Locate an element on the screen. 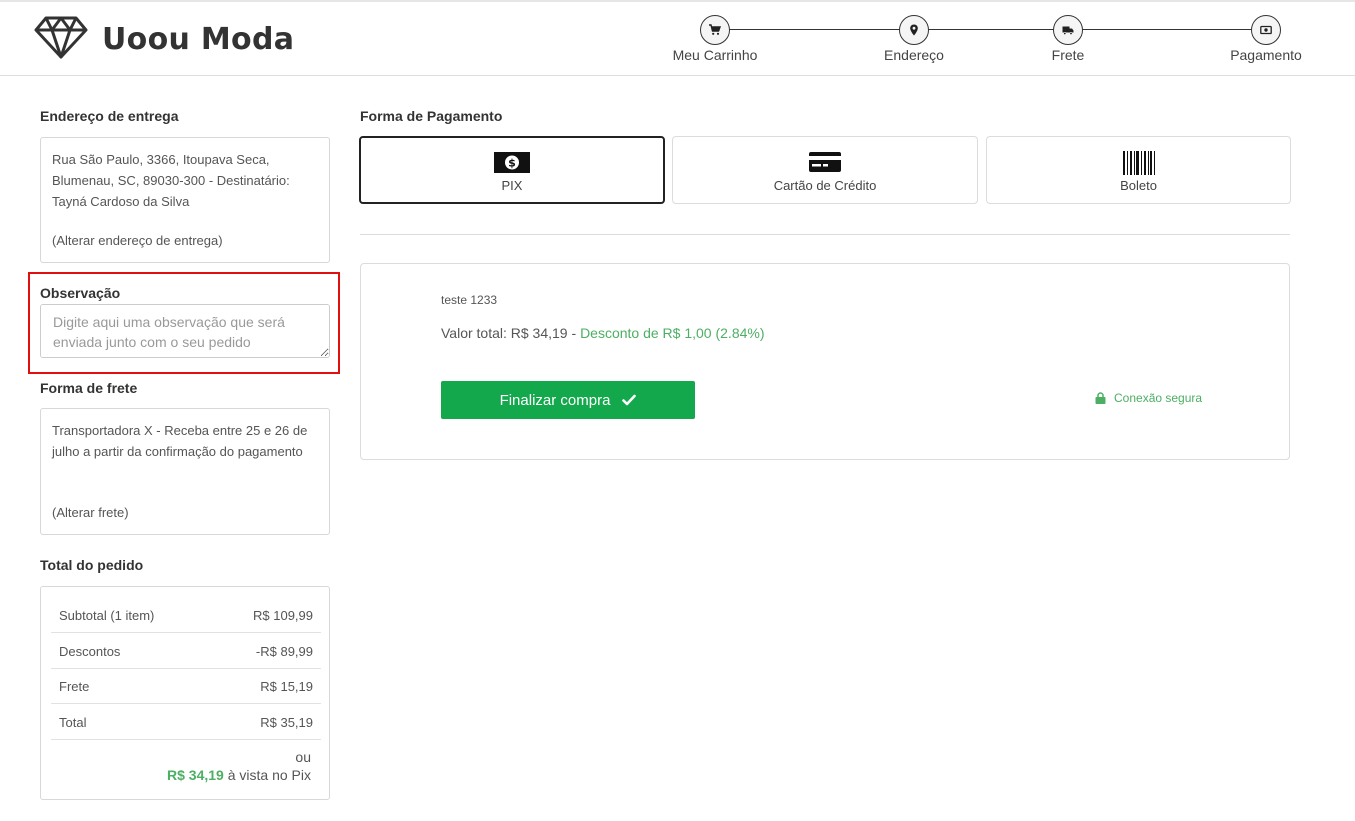 Image resolution: width=1355 pixels, height=821 pixels. total-label: Total is located at coordinates (73, 722).